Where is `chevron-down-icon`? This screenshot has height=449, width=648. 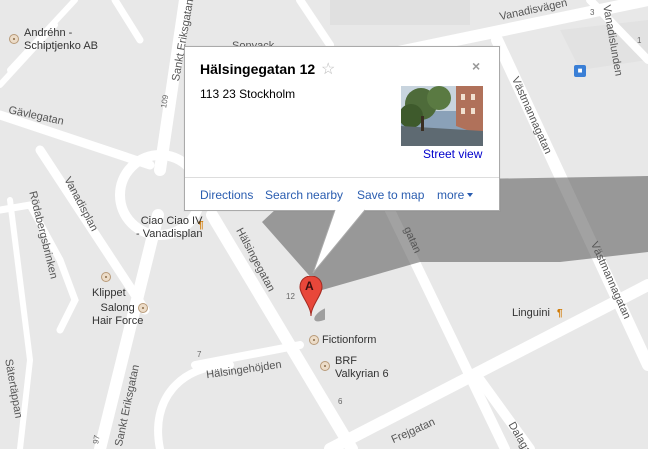 chevron-down-icon is located at coordinates (470, 195).